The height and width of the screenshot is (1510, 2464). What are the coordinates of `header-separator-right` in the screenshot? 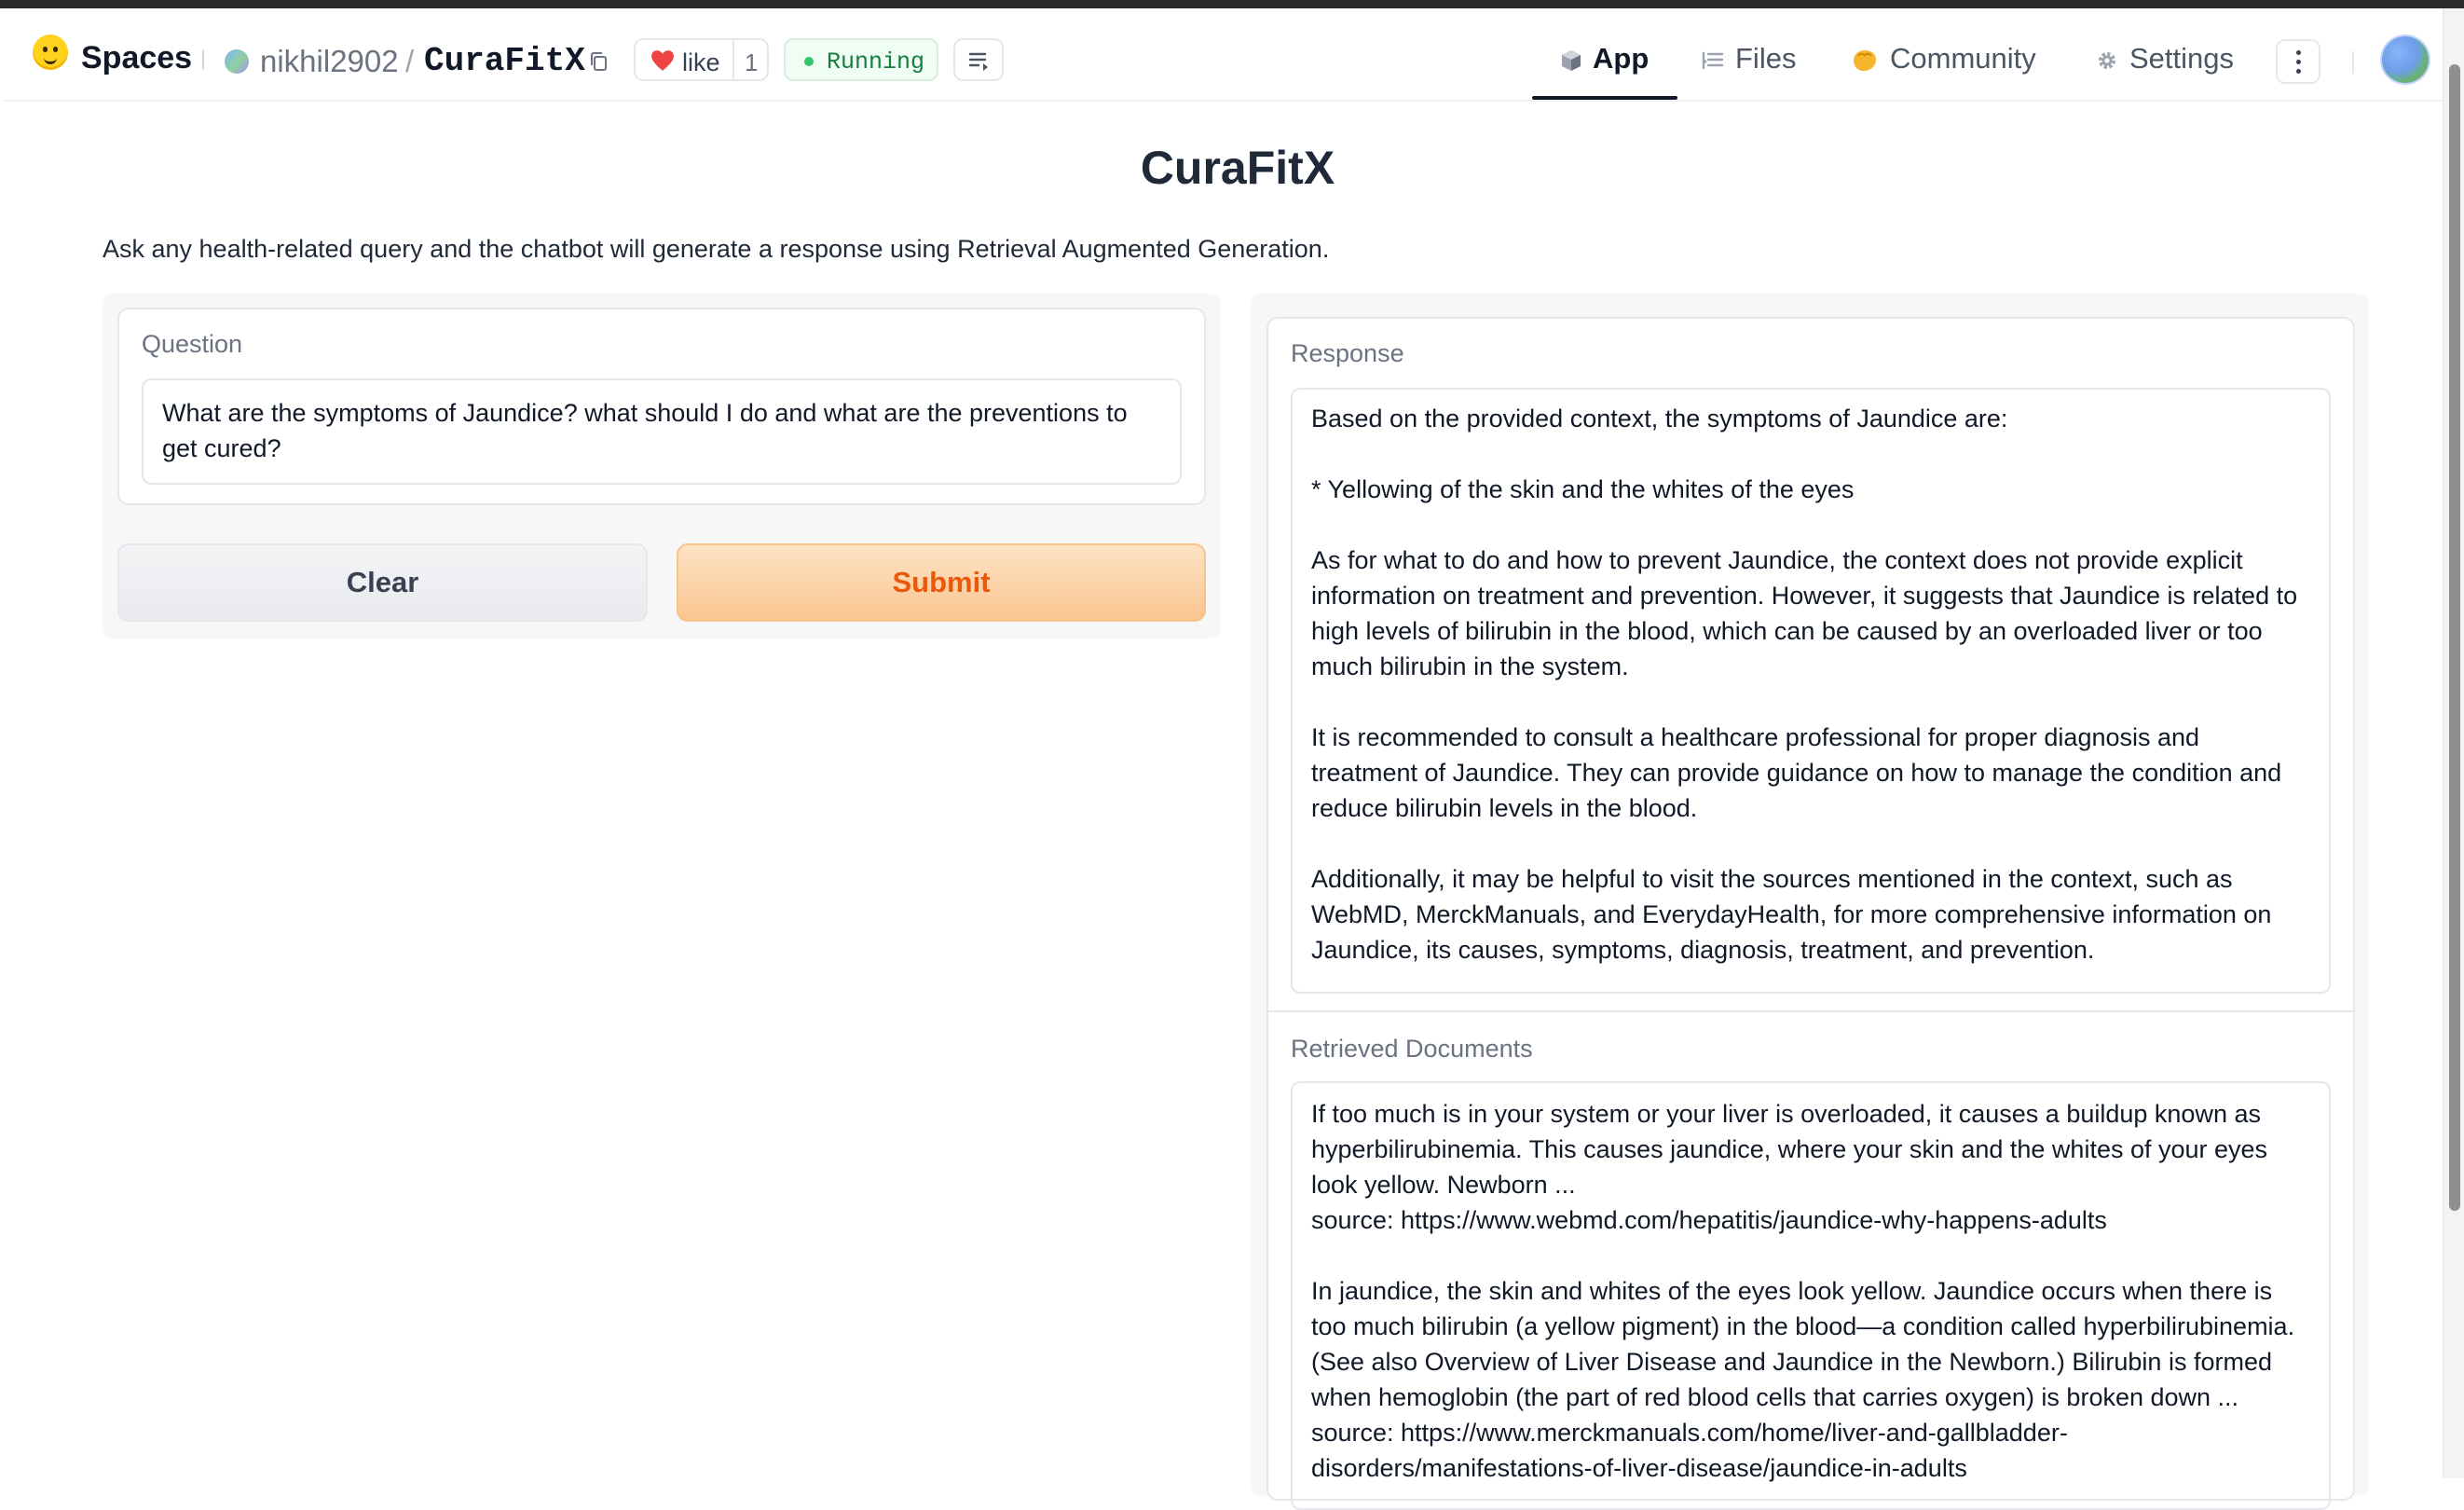 It's located at (2353, 62).